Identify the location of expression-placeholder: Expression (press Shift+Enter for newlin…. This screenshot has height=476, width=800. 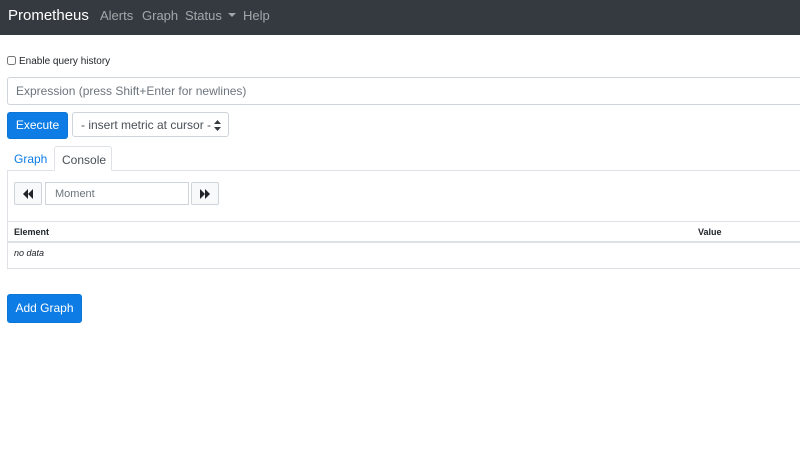
(131, 91).